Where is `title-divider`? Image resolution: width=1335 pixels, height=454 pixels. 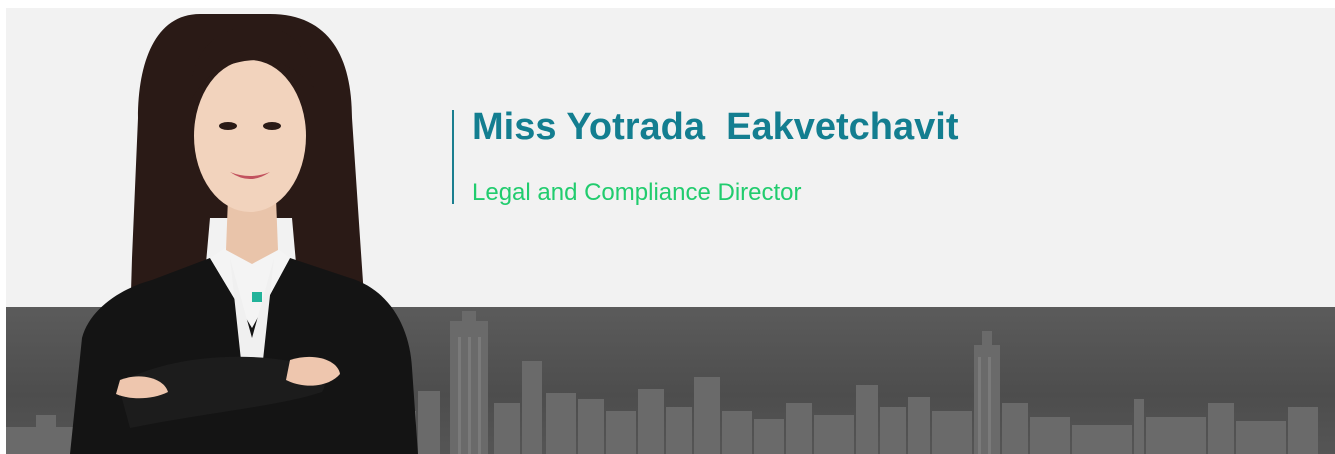
title-divider is located at coordinates (453, 157).